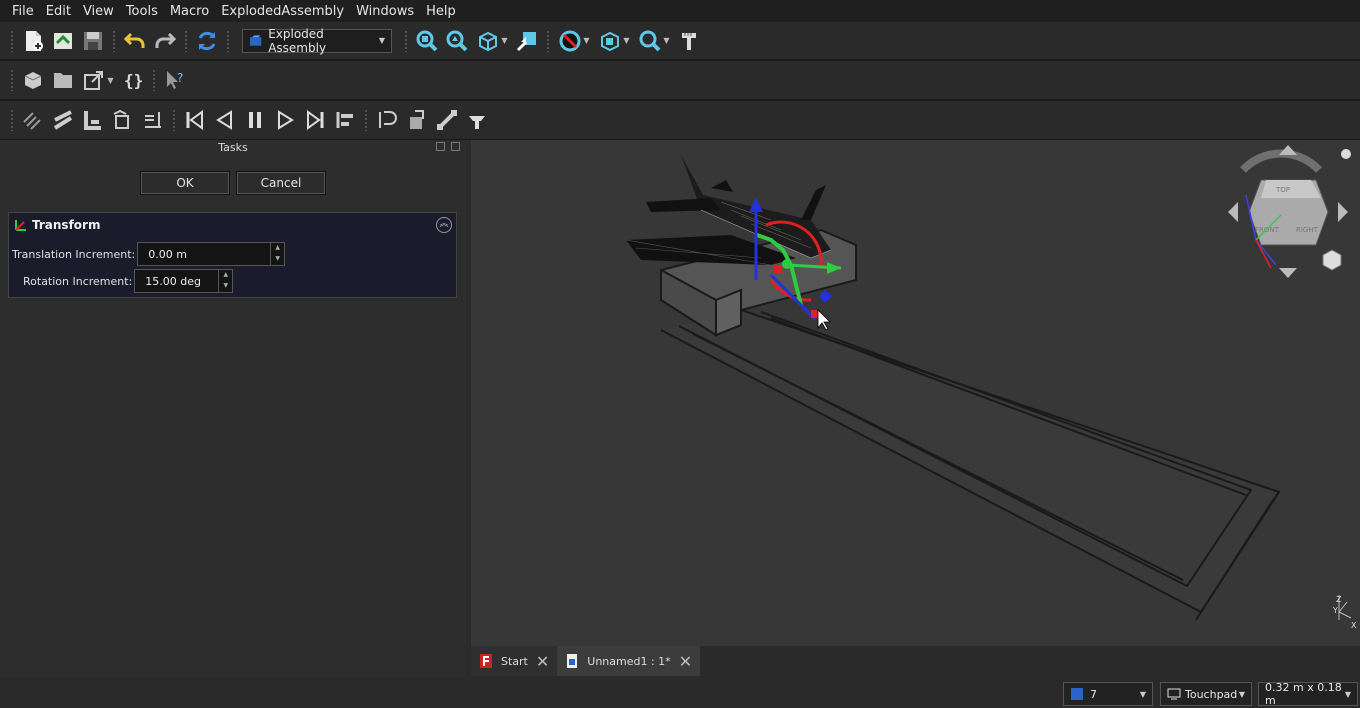 The height and width of the screenshot is (708, 1360). I want to click on rotation-label: Rotation Increment:, so click(78, 281).